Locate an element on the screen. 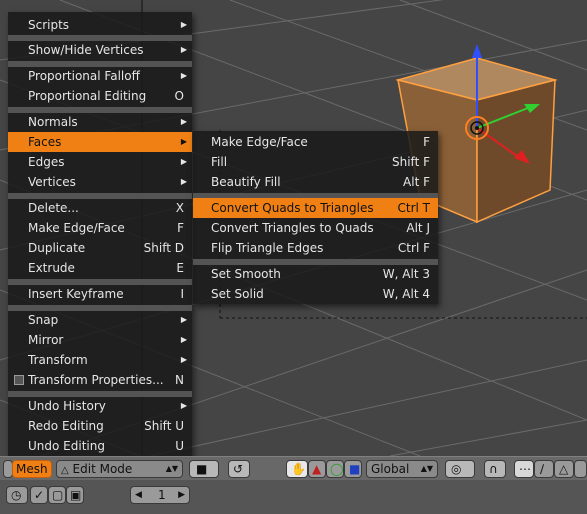 The width and height of the screenshot is (587, 514). orientation-selector: Global ▲▼ is located at coordinates (402, 469).